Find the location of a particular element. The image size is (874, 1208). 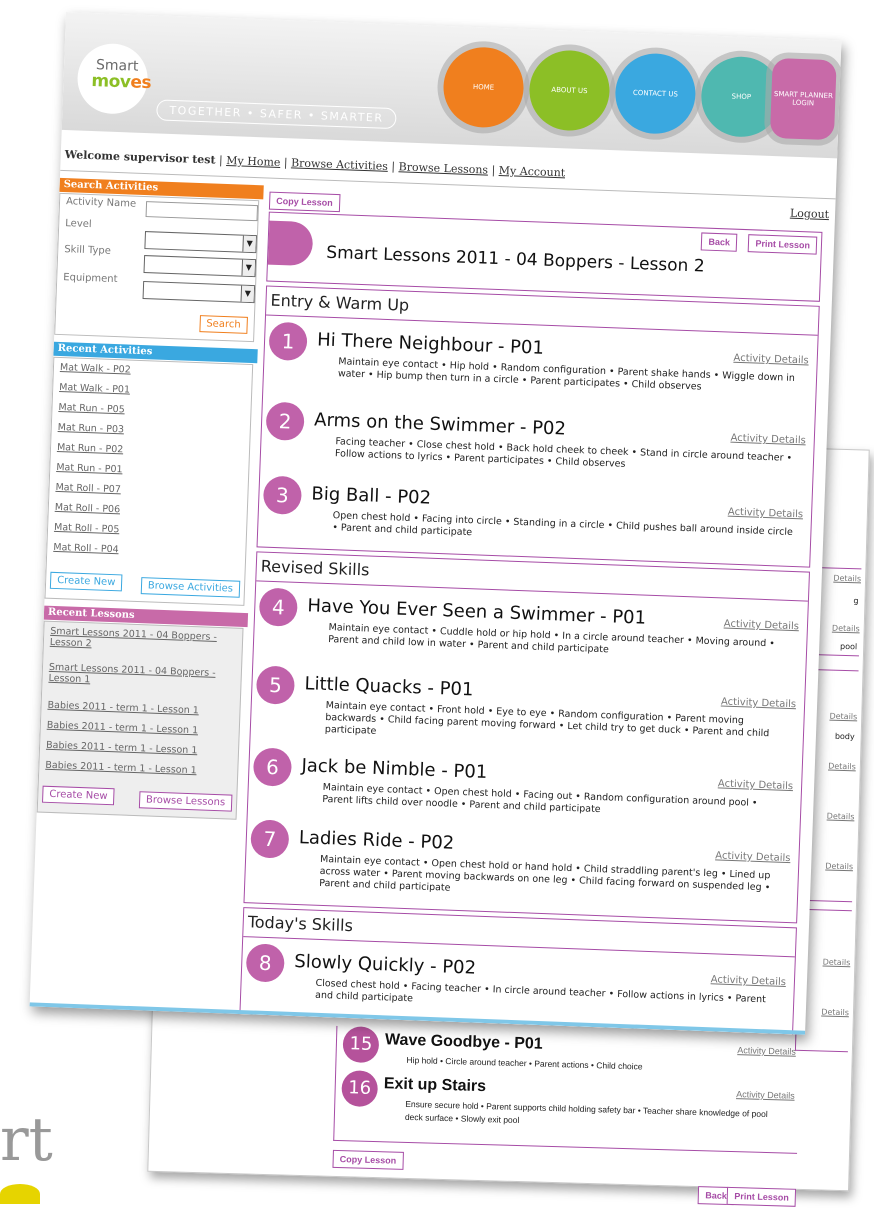

welcome-text: Welcome supervisor test is located at coordinates (140, 157).